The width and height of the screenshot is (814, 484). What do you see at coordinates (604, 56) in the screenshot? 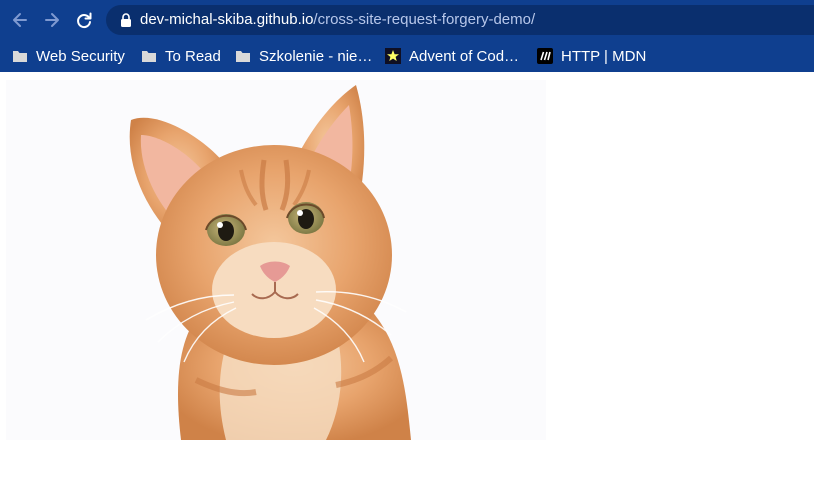
I see `bookmark-label: HTTP | MDN` at bounding box center [604, 56].